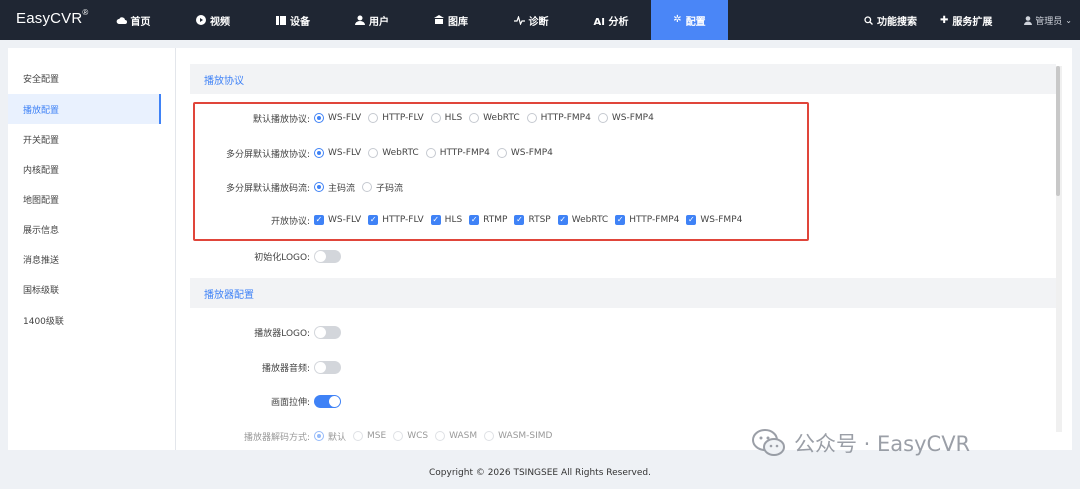  I want to click on sidebar-item-kernel: 内核配置, so click(84, 169).